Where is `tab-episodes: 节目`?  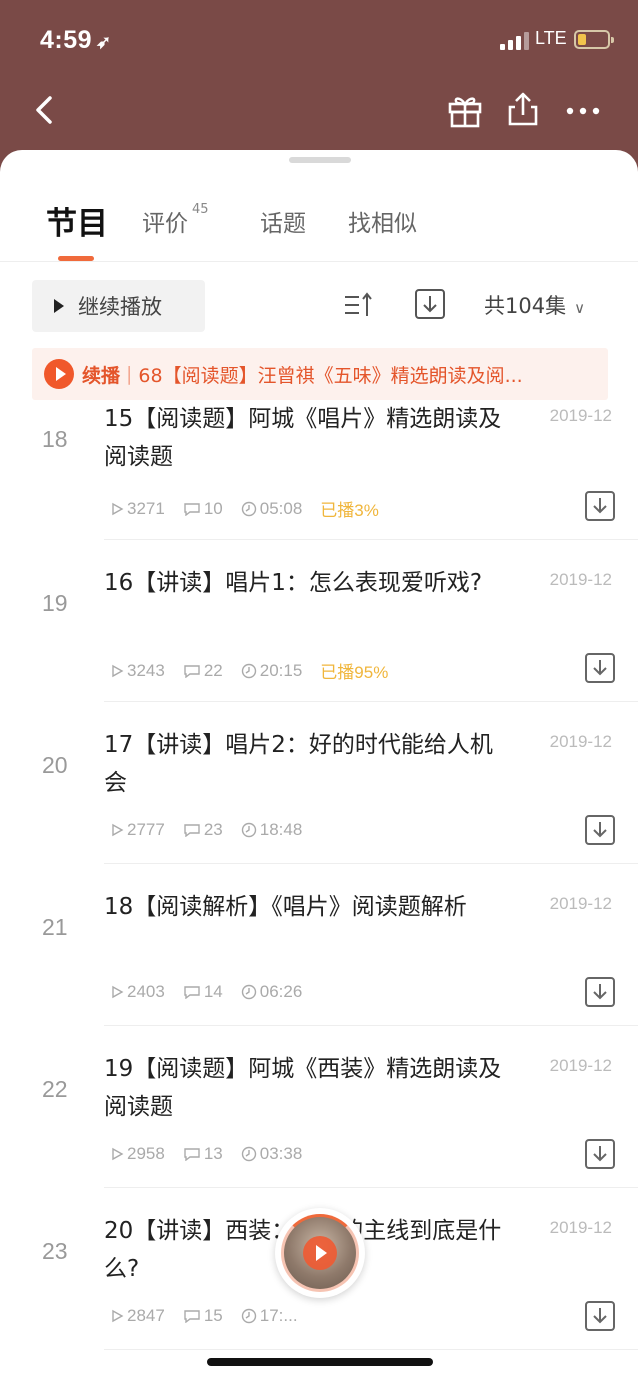
tab-episodes: 节目 is located at coordinates (77, 220).